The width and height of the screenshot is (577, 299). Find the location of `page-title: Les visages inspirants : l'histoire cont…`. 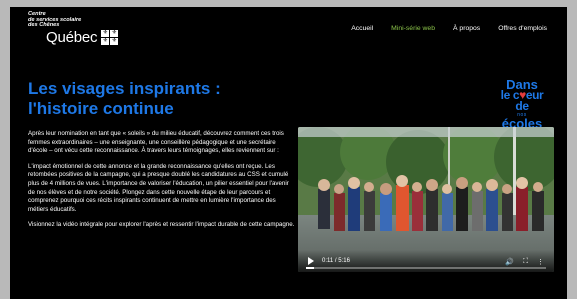

page-title: Les visages inspirants : l'histoire cont… is located at coordinates (124, 98).